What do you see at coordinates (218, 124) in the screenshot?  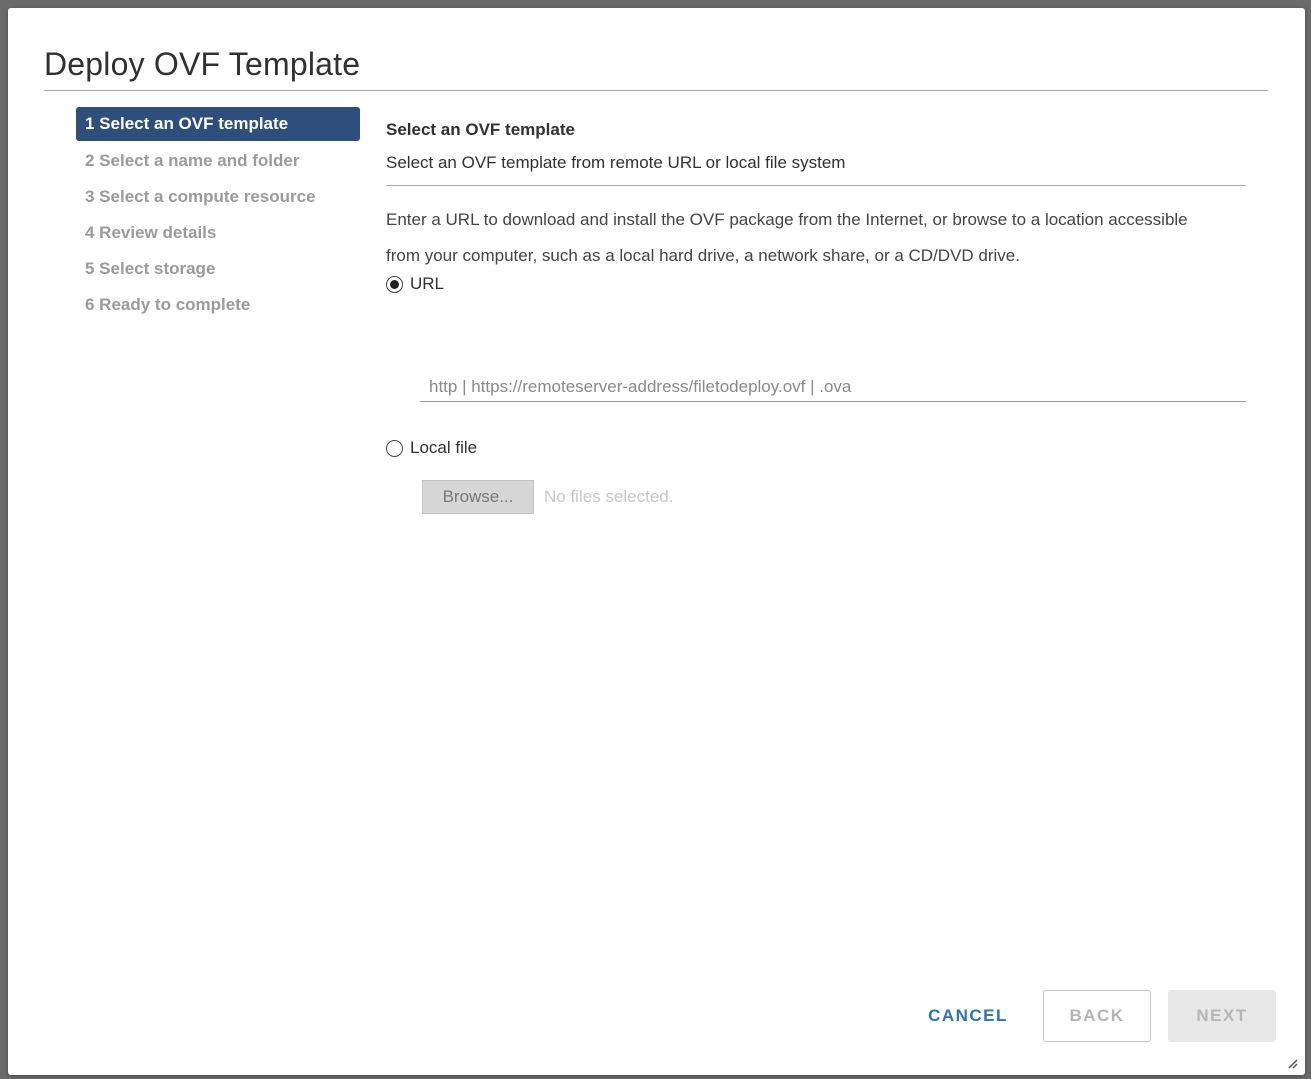 I see `step-select-ovf-template: 1 Select an OVF template` at bounding box center [218, 124].